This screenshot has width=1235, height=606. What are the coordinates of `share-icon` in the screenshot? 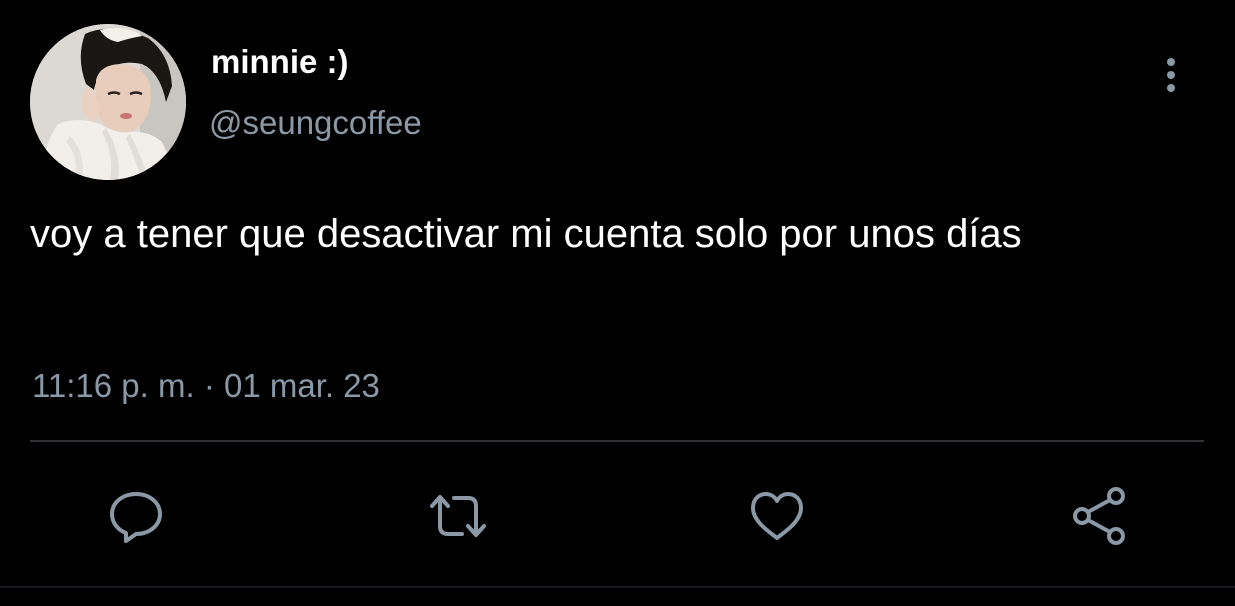 It's located at (1099, 516).